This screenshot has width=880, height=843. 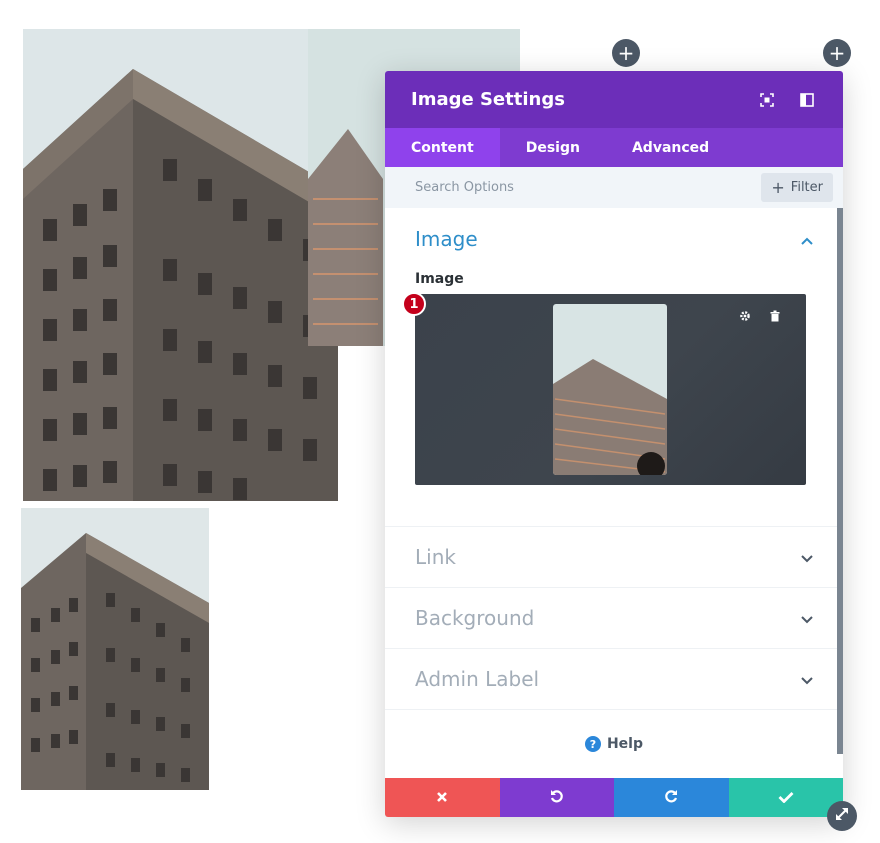 I want to click on modal-footer, so click(x=614, y=797).